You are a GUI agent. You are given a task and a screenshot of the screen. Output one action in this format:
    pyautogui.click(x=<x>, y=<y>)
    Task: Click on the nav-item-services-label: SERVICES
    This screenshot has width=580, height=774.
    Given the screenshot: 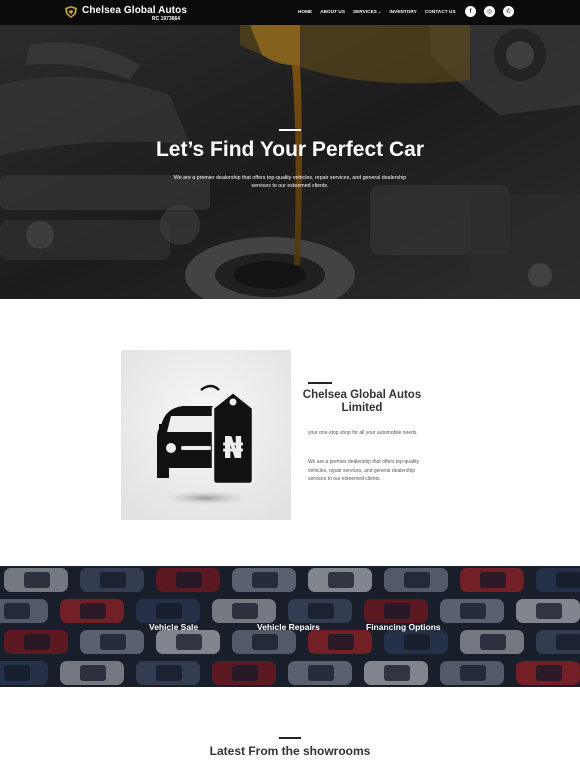 What is the action you would take?
    pyautogui.click(x=364, y=11)
    